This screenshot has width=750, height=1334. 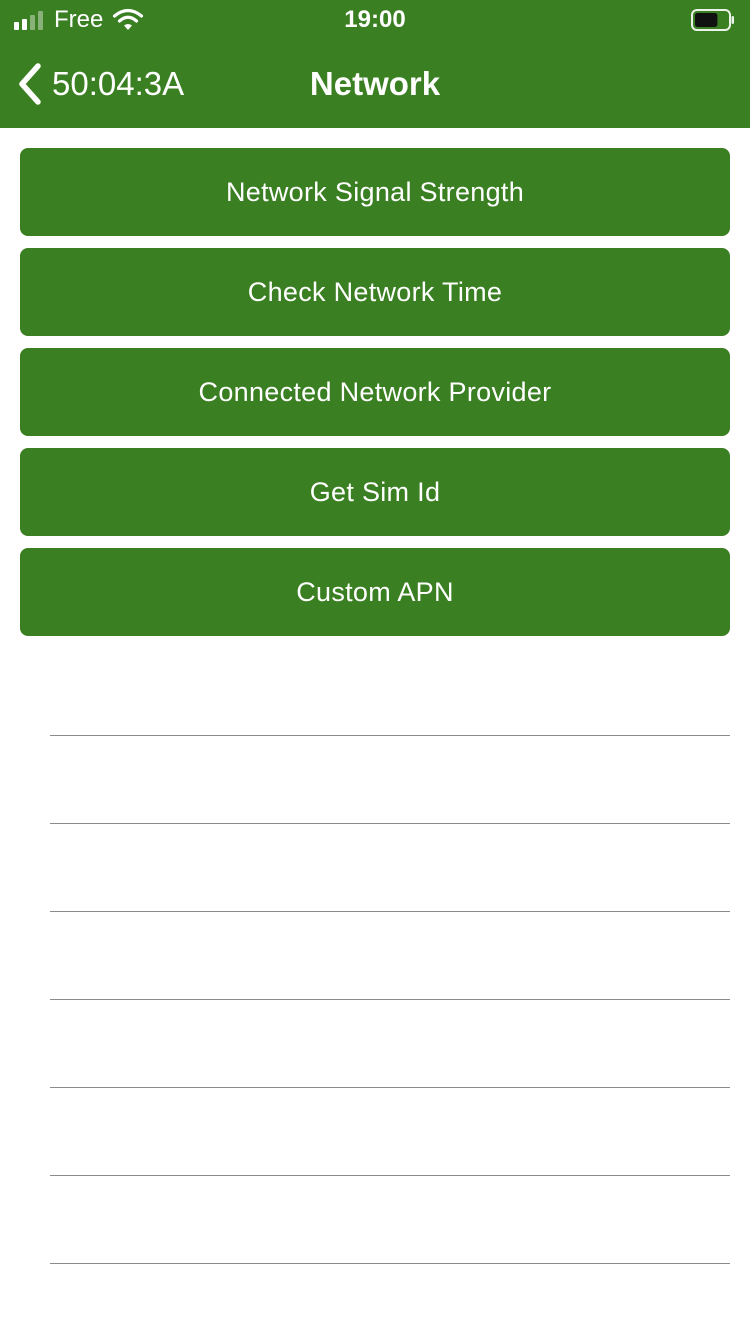 I want to click on status-bar: Free 19:00, so click(x=375, y=20).